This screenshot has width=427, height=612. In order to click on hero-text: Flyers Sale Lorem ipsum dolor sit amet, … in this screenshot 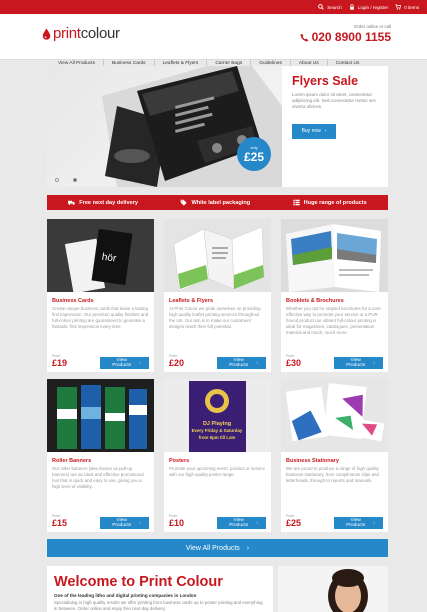, I will do `click(337, 106)`.